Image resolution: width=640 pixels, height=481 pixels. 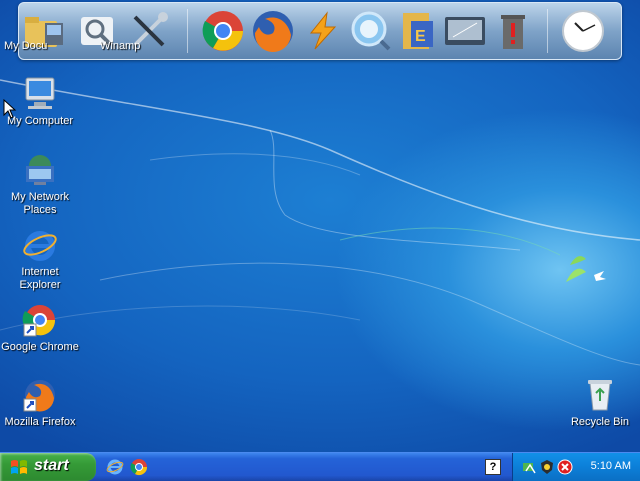 What do you see at coordinates (40, 170) in the screenshot?
I see `network-icon` at bounding box center [40, 170].